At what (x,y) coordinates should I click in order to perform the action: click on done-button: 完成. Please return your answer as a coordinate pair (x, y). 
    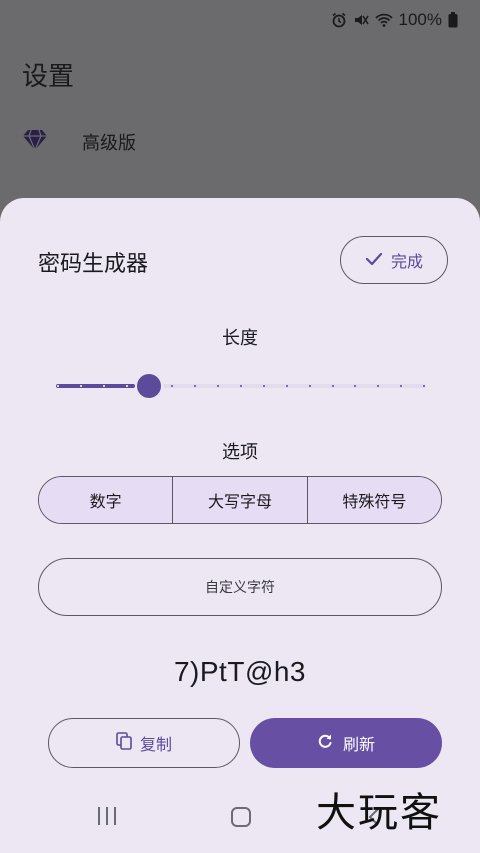
    Looking at the image, I should click on (394, 260).